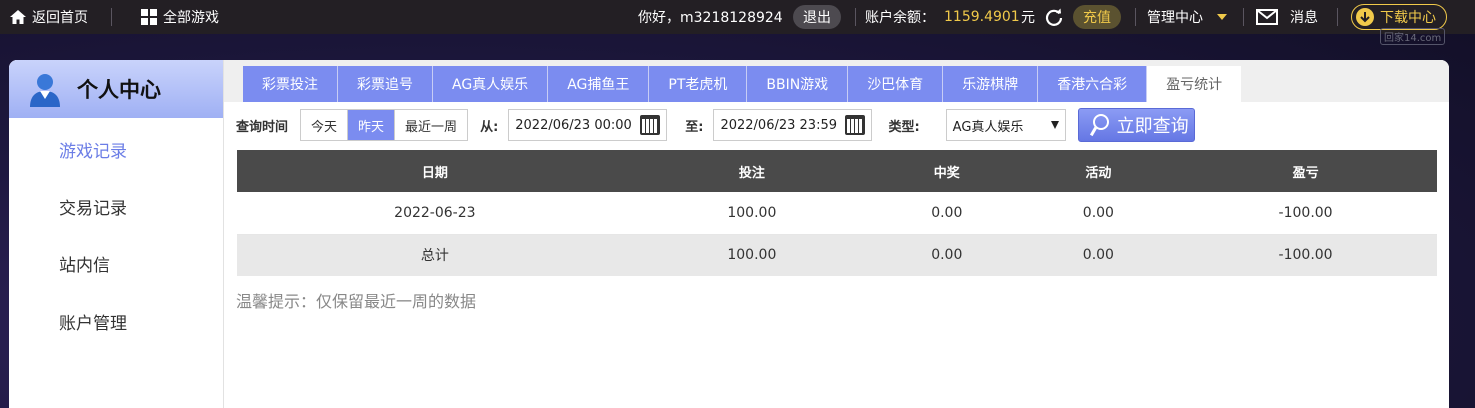 The image size is (1475, 408). I want to click on tab-hk-mark-six: 香港六合彩, so click(1093, 84).